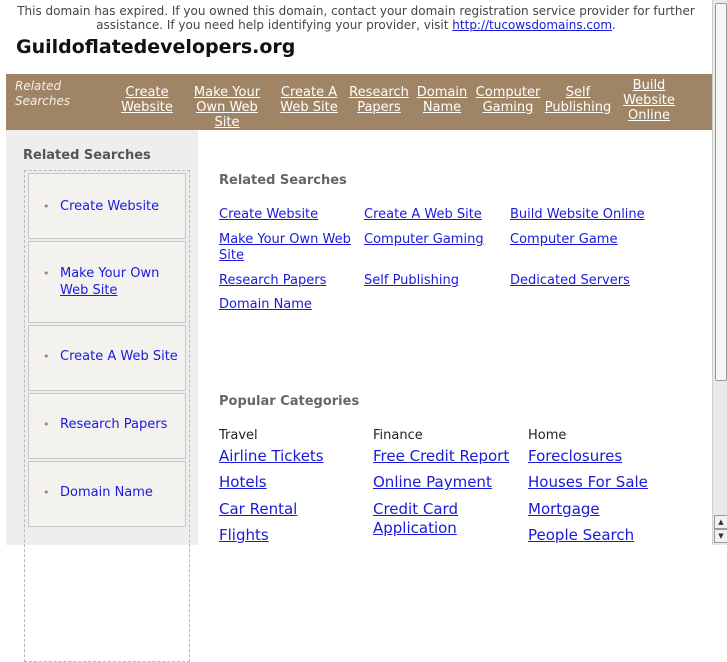 This screenshot has height=662, width=727. I want to click on vertical-scrollbar: ▲ ▼, so click(719, 272).